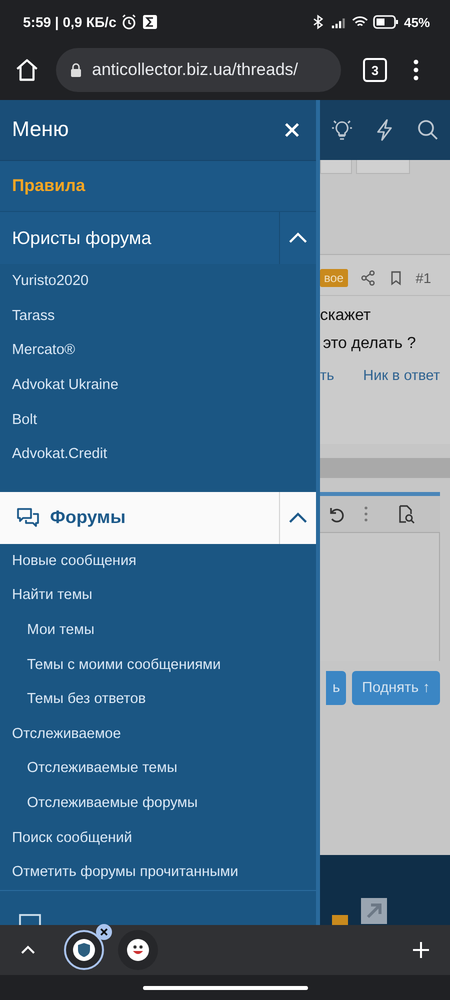 This screenshot has height=1000, width=450. Describe the element at coordinates (428, 130) in the screenshot. I see `search-icon` at that location.